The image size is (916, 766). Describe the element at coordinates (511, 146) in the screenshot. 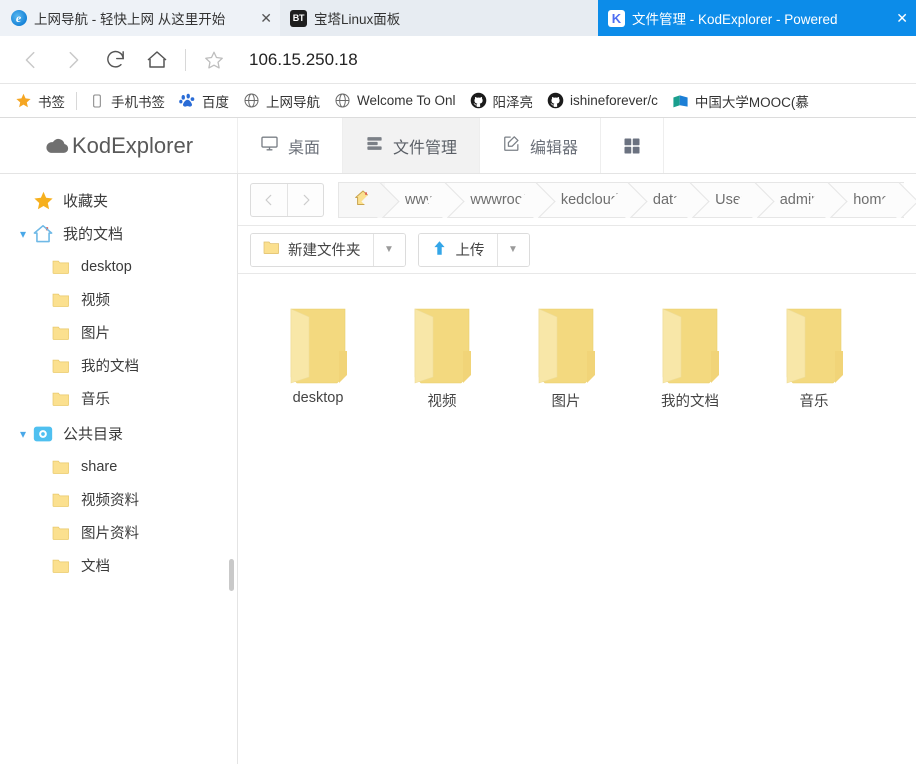

I see `editor-icon` at that location.